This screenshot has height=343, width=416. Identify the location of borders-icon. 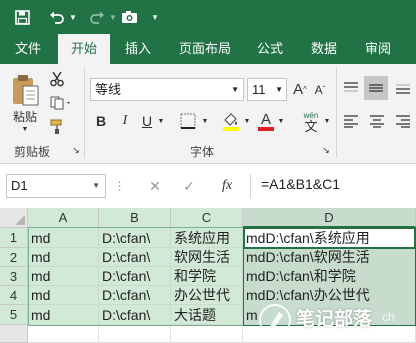
(188, 121).